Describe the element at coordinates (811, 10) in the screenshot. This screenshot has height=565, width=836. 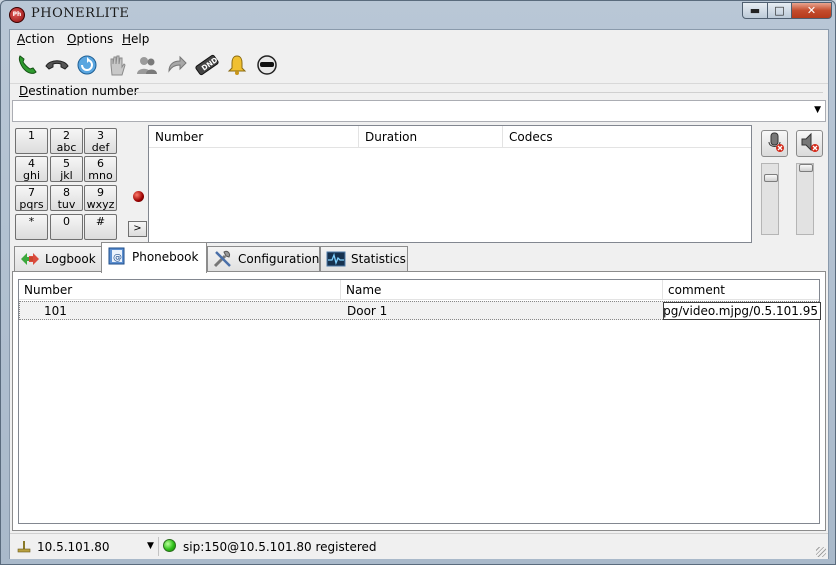
I see `close-button: ✕` at that location.